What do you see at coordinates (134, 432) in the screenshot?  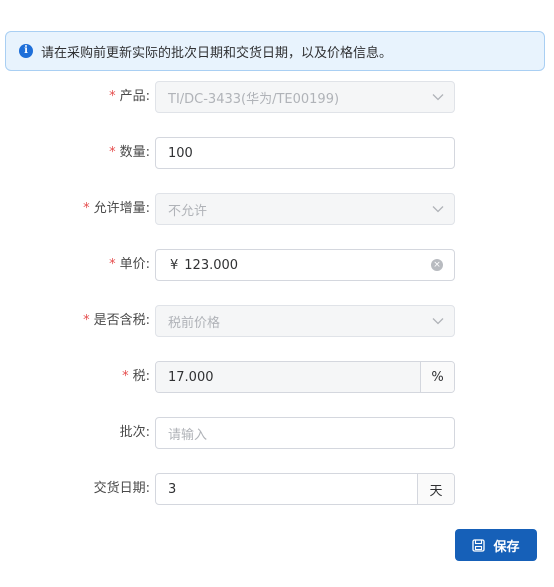 I see `batch-label: 批次:` at bounding box center [134, 432].